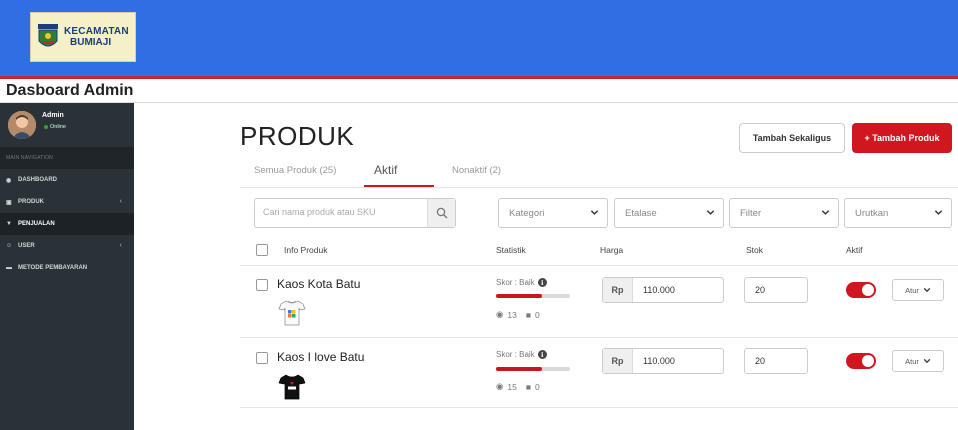 The image size is (958, 430). Describe the element at coordinates (512, 386) in the screenshot. I see `views-count: 15` at that location.